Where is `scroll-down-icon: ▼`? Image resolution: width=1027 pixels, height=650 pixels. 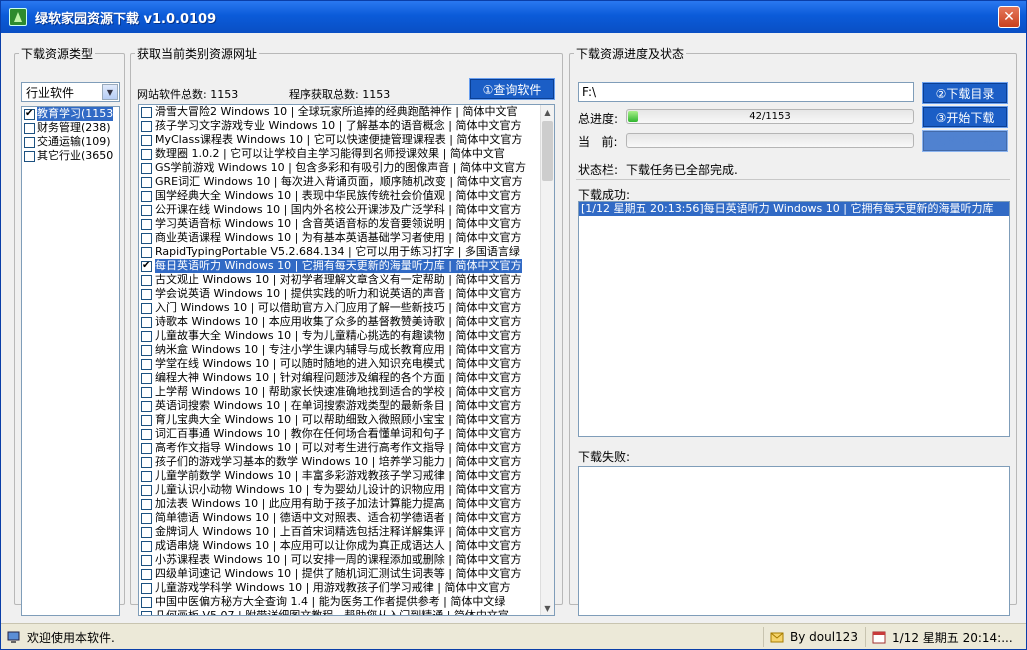 scroll-down-icon: ▼ is located at coordinates (547, 608).